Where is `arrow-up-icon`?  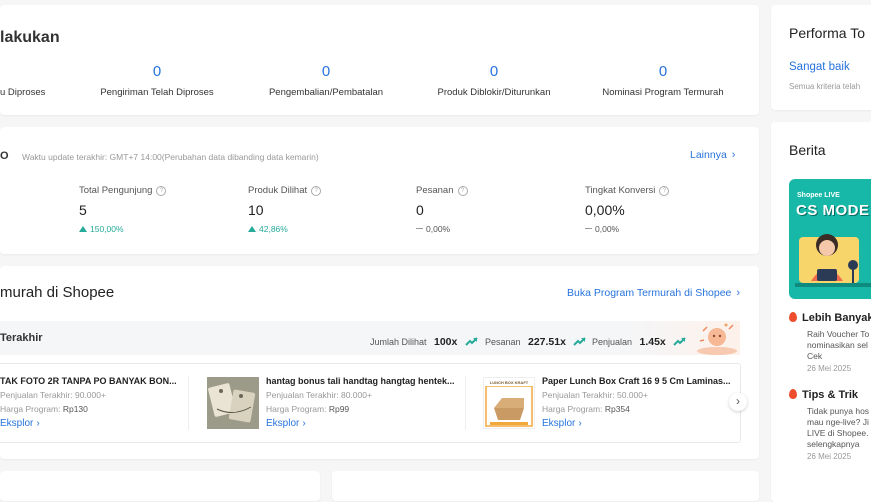 arrow-up-icon is located at coordinates (83, 229).